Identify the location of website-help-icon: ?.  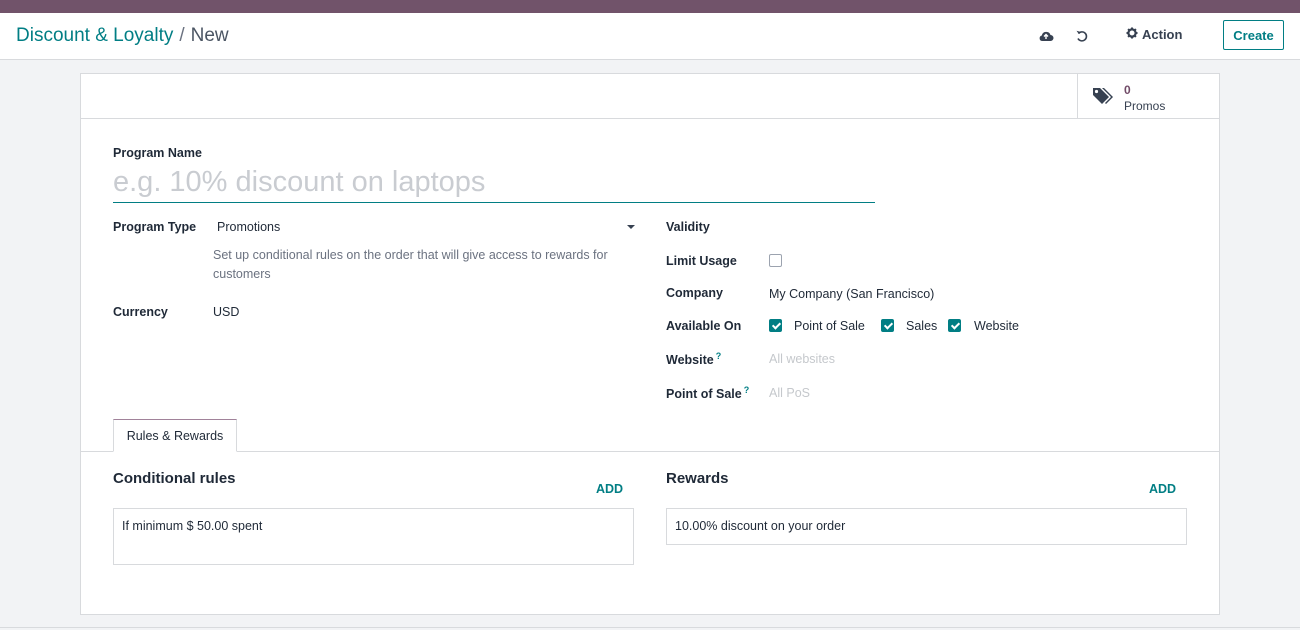
(719, 356).